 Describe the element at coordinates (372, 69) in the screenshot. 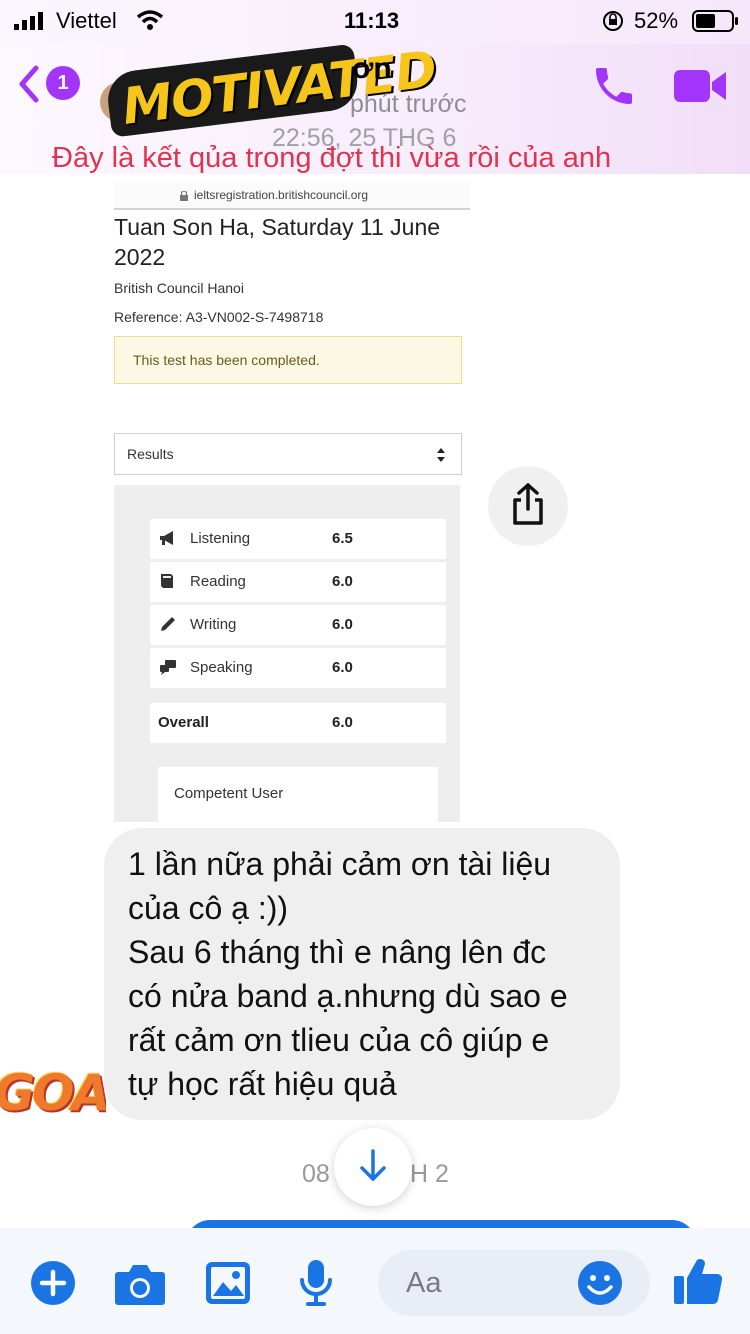

I see `contact-name: ơn` at that location.